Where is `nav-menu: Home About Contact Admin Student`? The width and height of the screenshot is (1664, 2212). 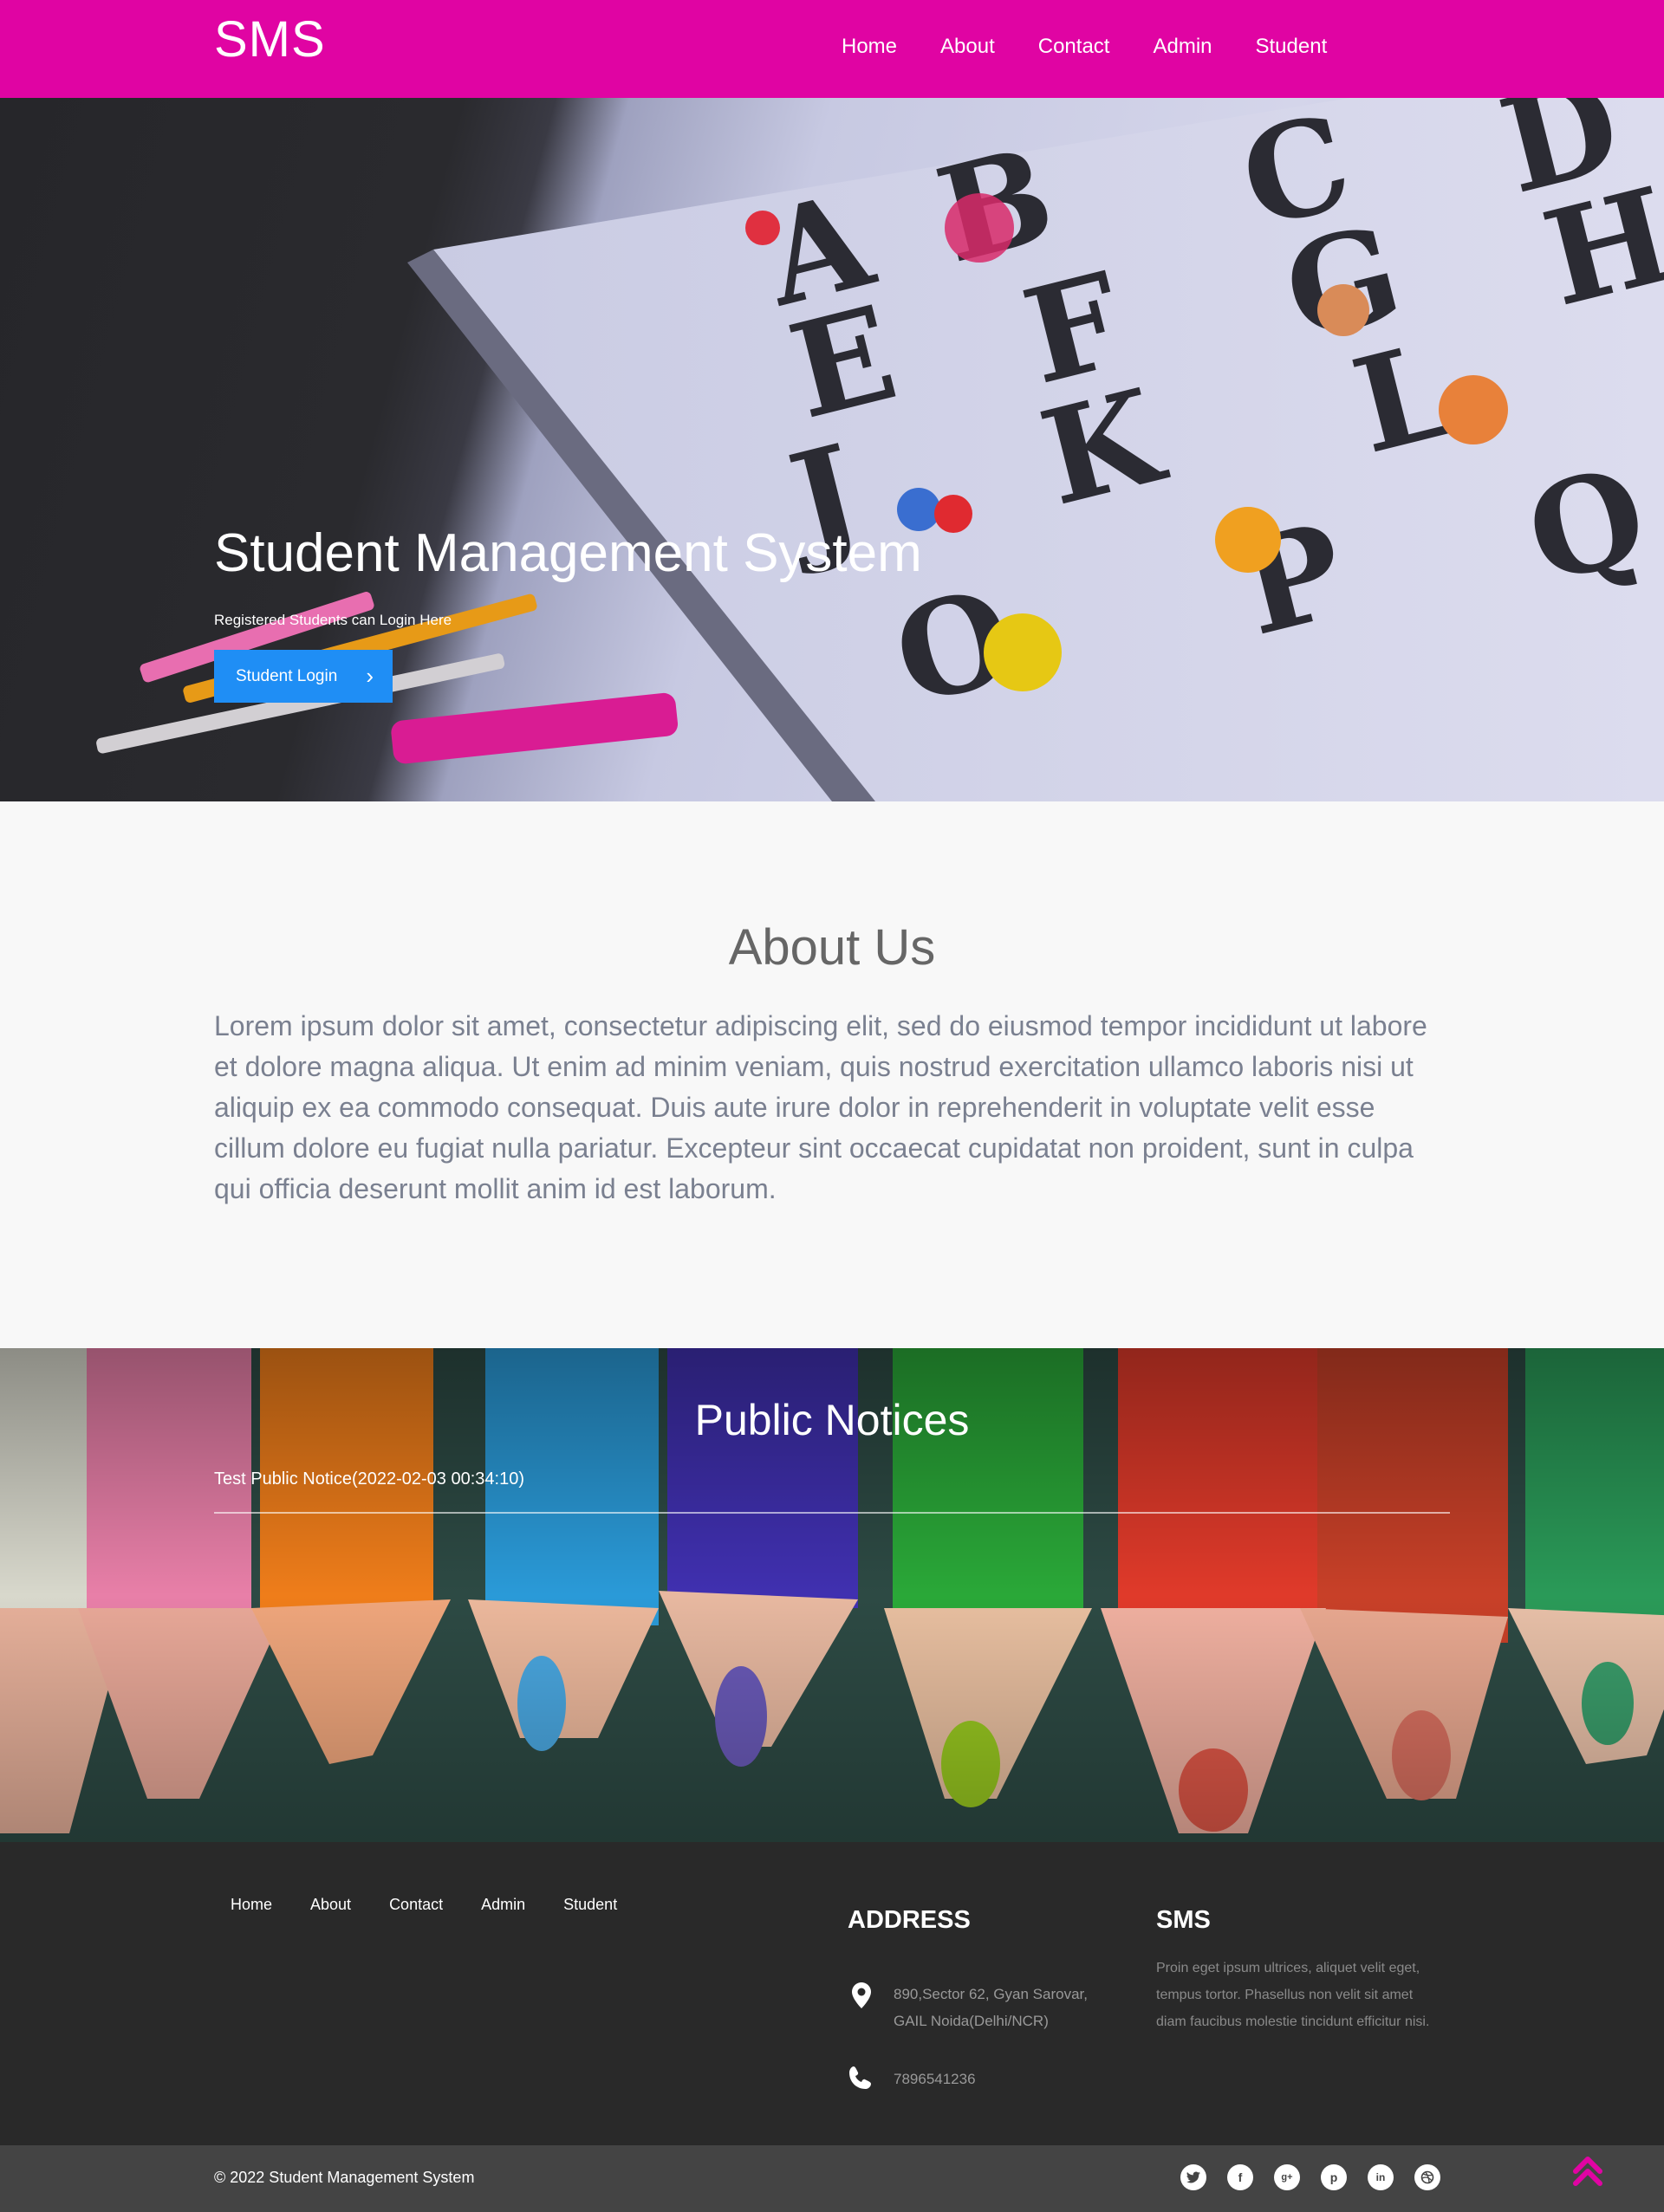
nav-menu: Home About Contact Admin Student is located at coordinates (1084, 47).